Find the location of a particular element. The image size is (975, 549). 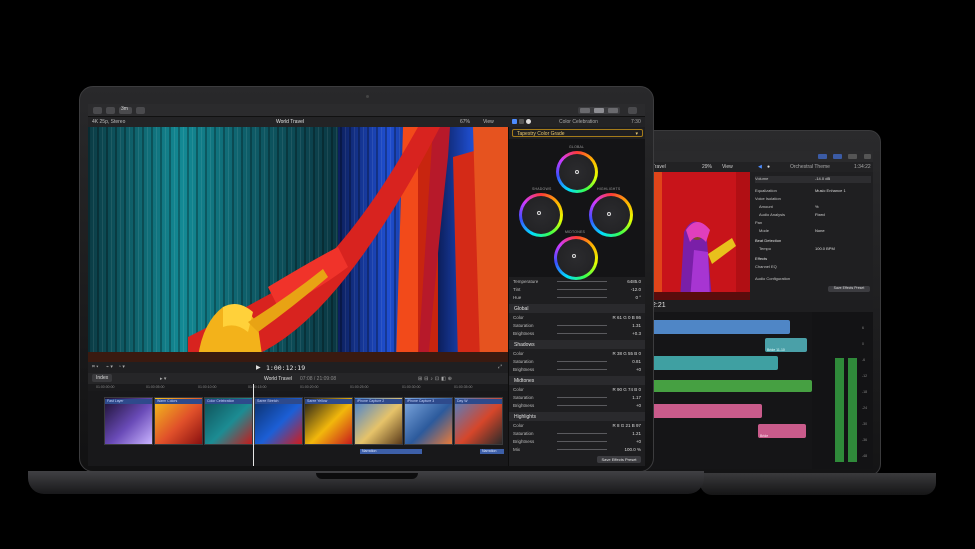

transform-icon: ⌗ ▾ is located at coordinates (95, 367).